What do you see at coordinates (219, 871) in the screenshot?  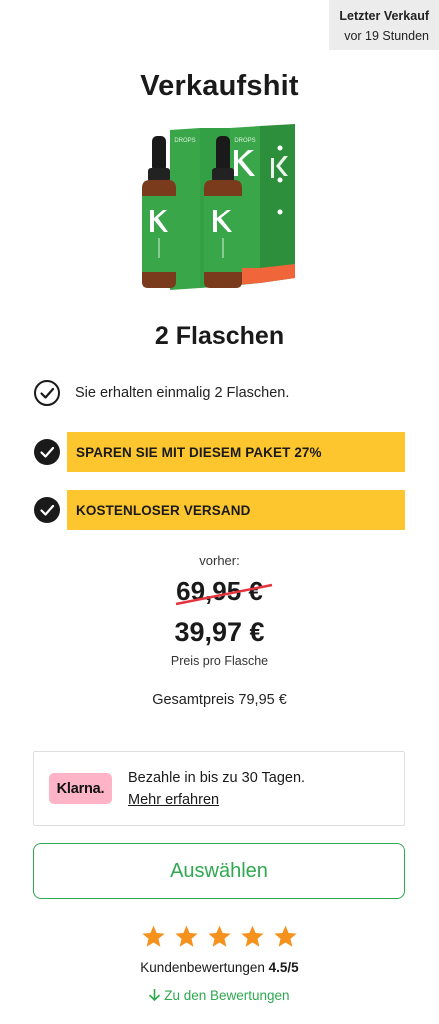 I see `select-button: Auswählen` at bounding box center [219, 871].